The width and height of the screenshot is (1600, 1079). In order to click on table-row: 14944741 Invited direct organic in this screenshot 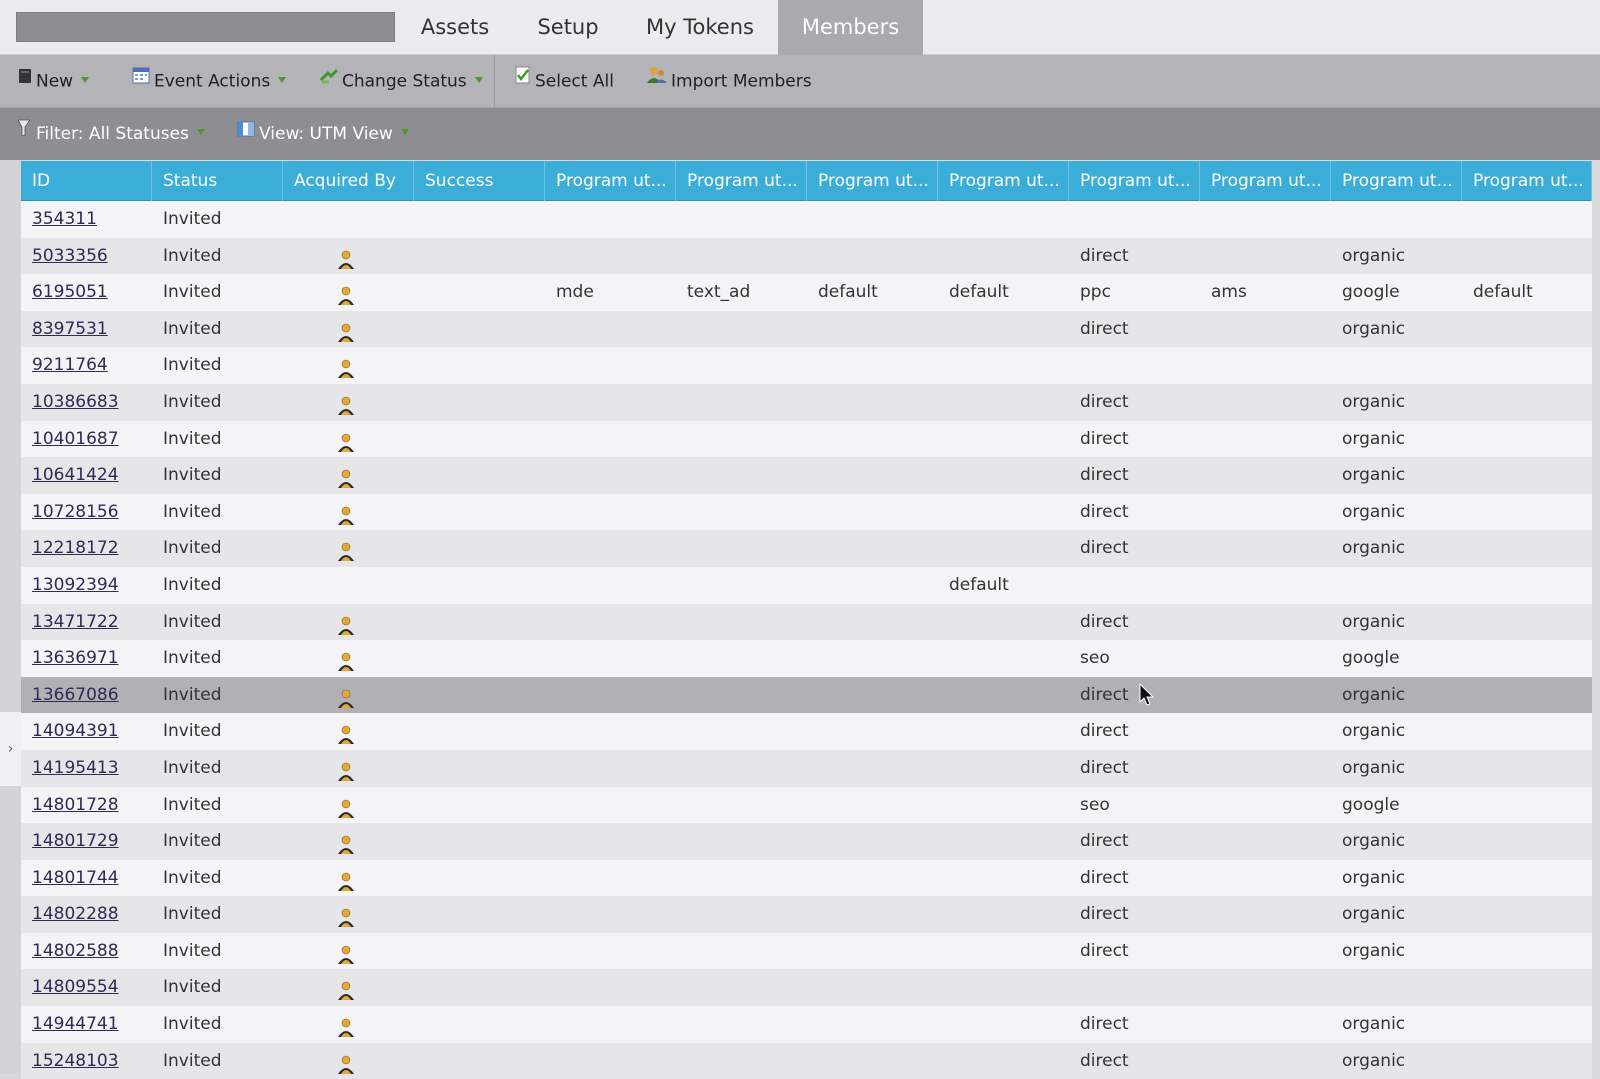, I will do `click(806, 1024)`.